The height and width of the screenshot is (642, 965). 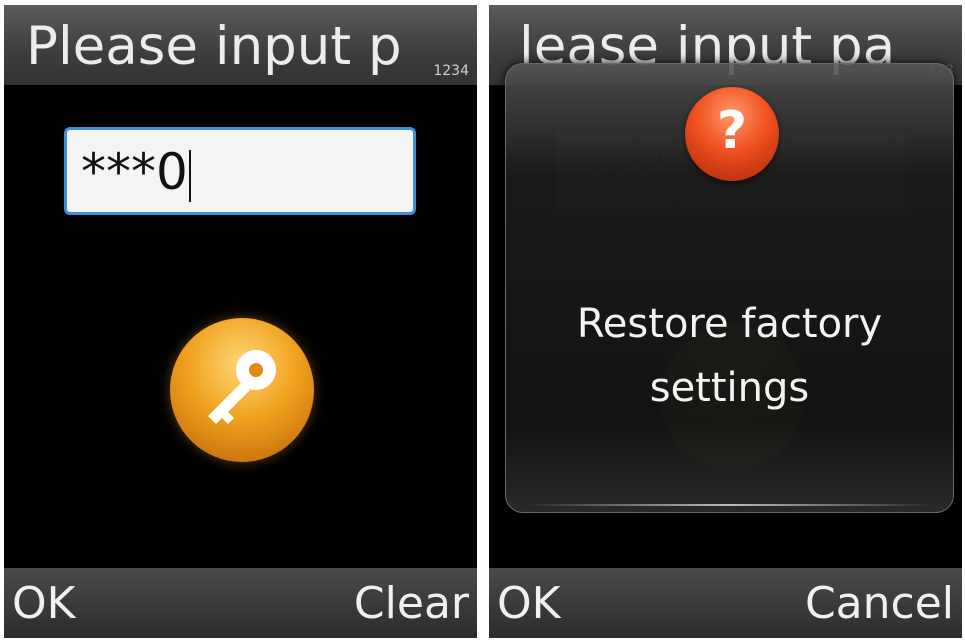 What do you see at coordinates (240, 603) in the screenshot?
I see `softkey-bar: OK Clear` at bounding box center [240, 603].